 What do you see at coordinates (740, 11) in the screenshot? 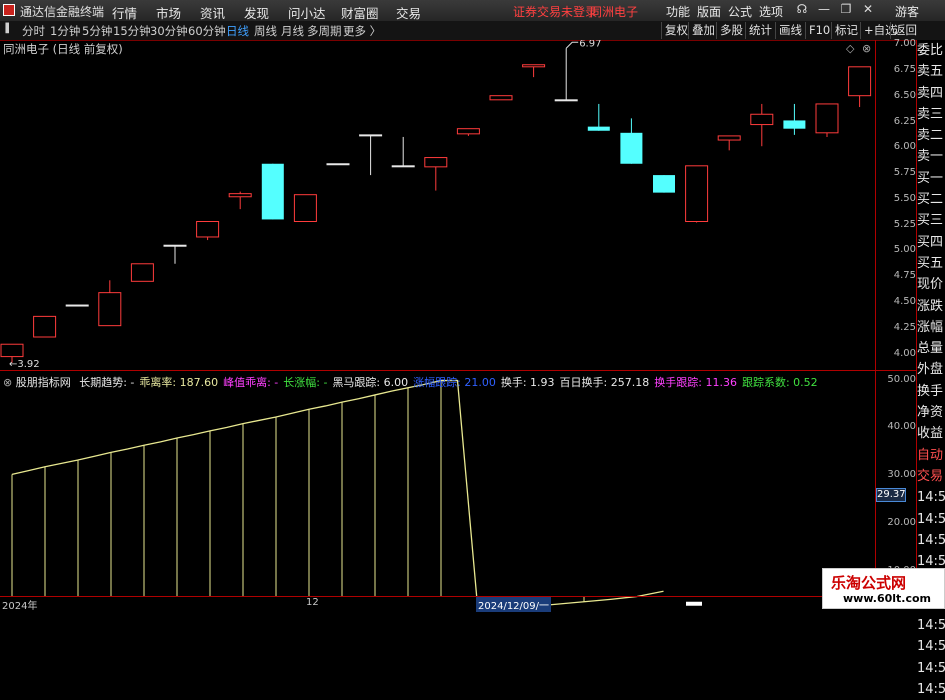
I see `menu-formula: 公式` at bounding box center [740, 11].